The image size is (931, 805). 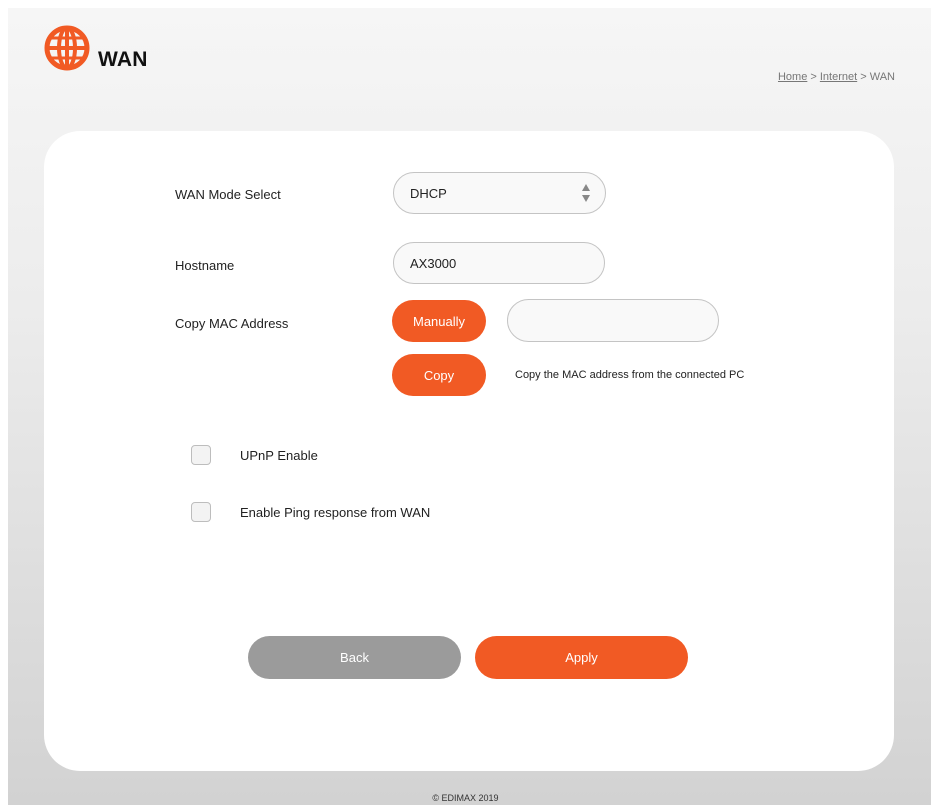 I want to click on hostname-label: Hostname, so click(x=205, y=265).